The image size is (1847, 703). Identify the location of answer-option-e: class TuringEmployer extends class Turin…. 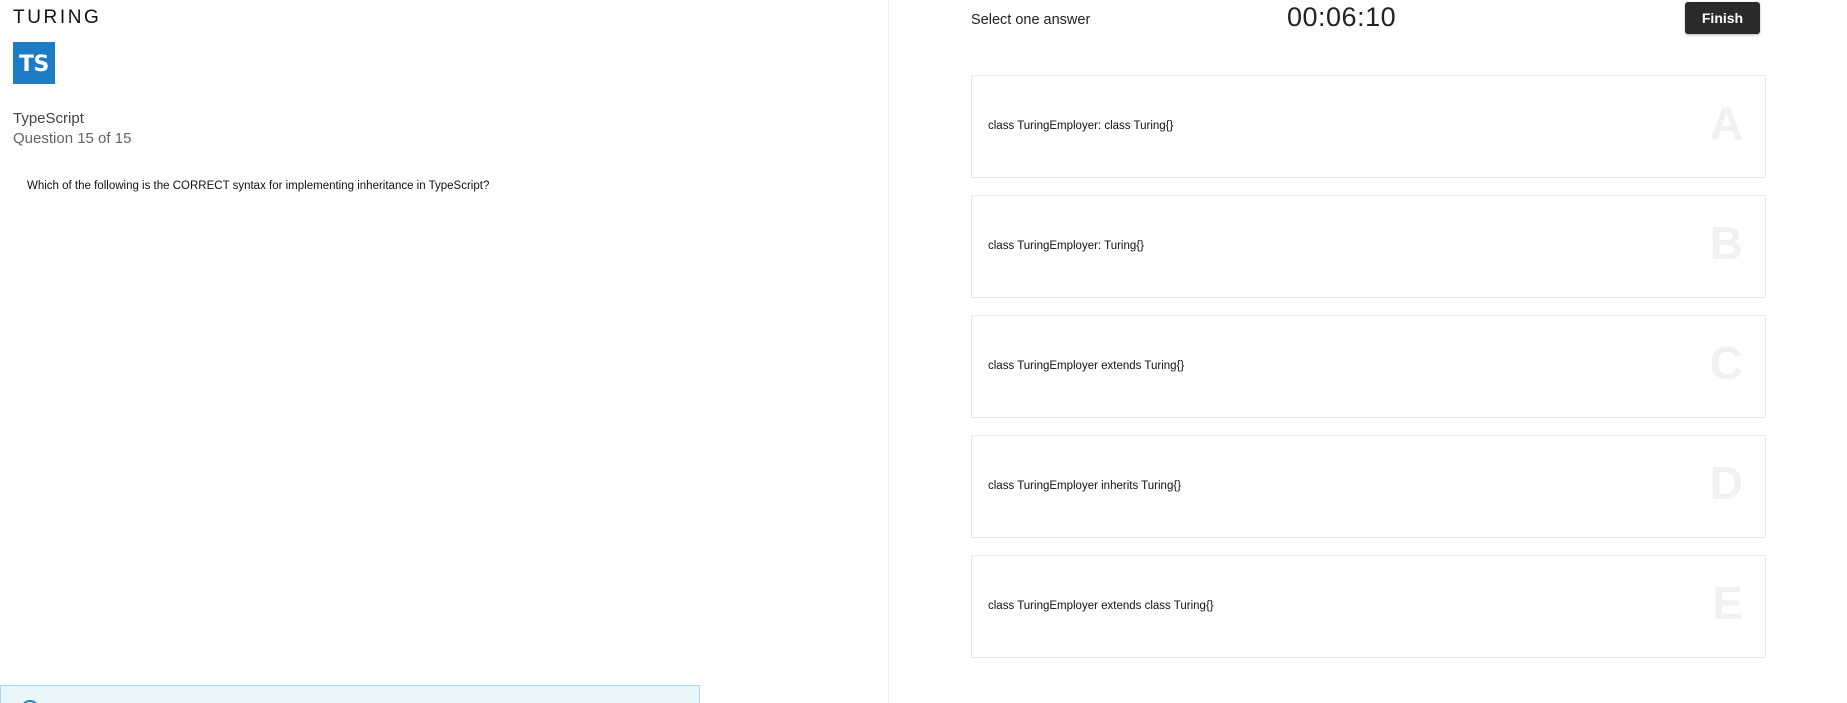
(1368, 606).